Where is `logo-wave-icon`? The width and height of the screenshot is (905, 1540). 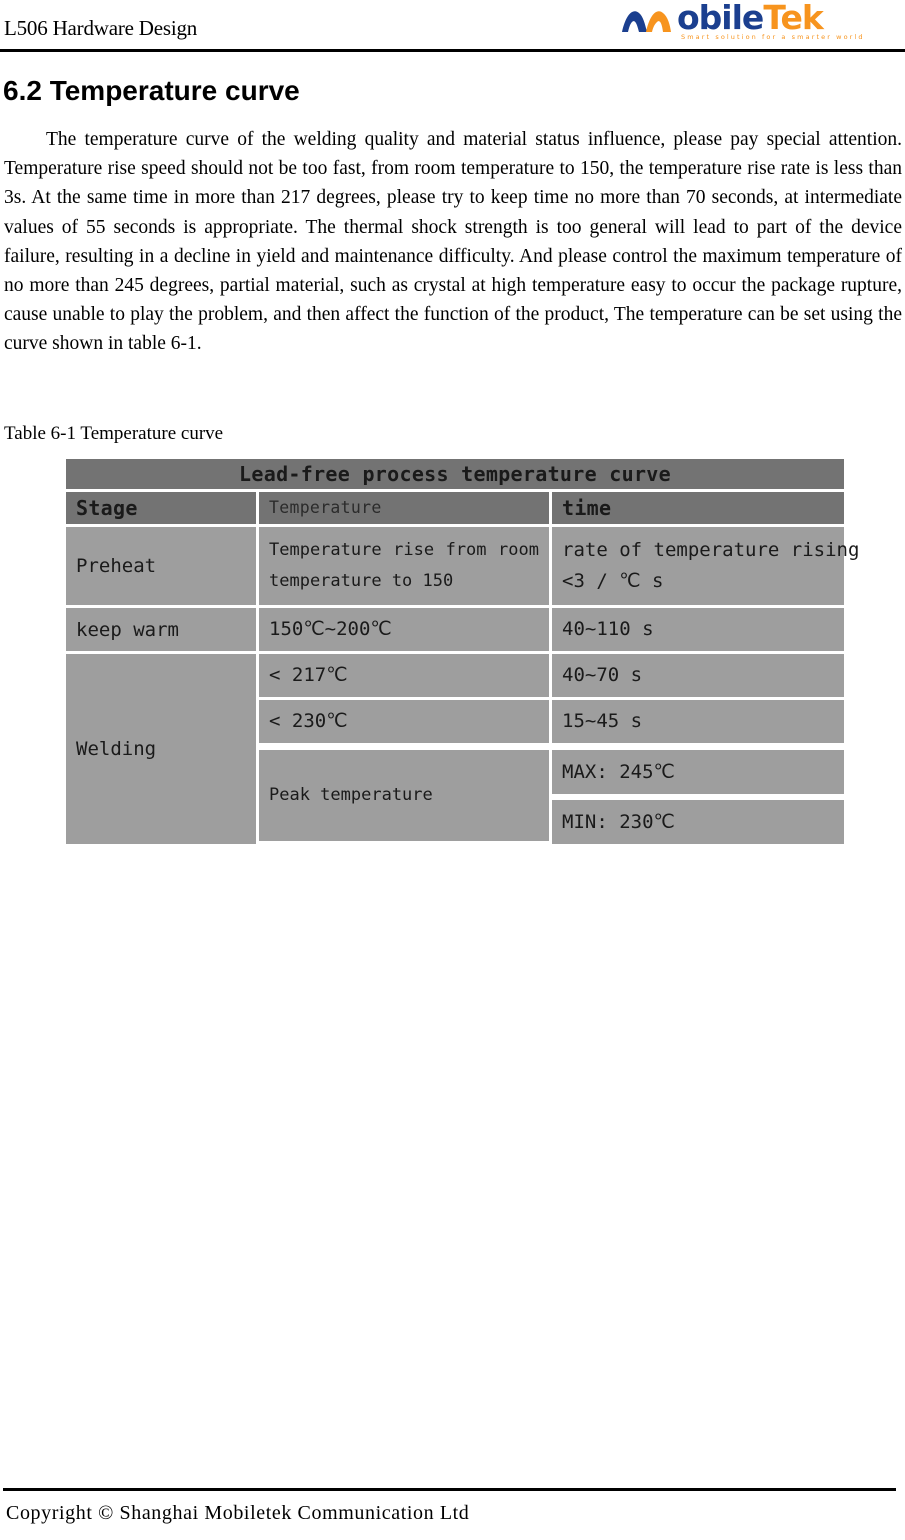 logo-wave-icon is located at coordinates (651, 20).